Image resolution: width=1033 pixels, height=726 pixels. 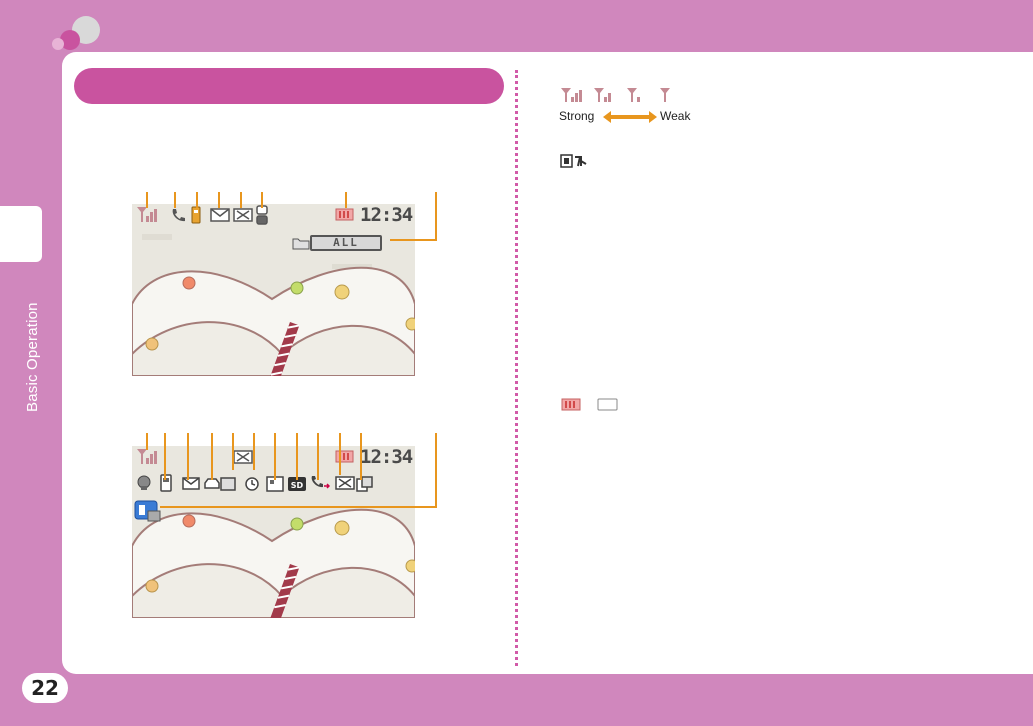 What do you see at coordinates (21, 234) in the screenshot?
I see `side-tab` at bounding box center [21, 234].